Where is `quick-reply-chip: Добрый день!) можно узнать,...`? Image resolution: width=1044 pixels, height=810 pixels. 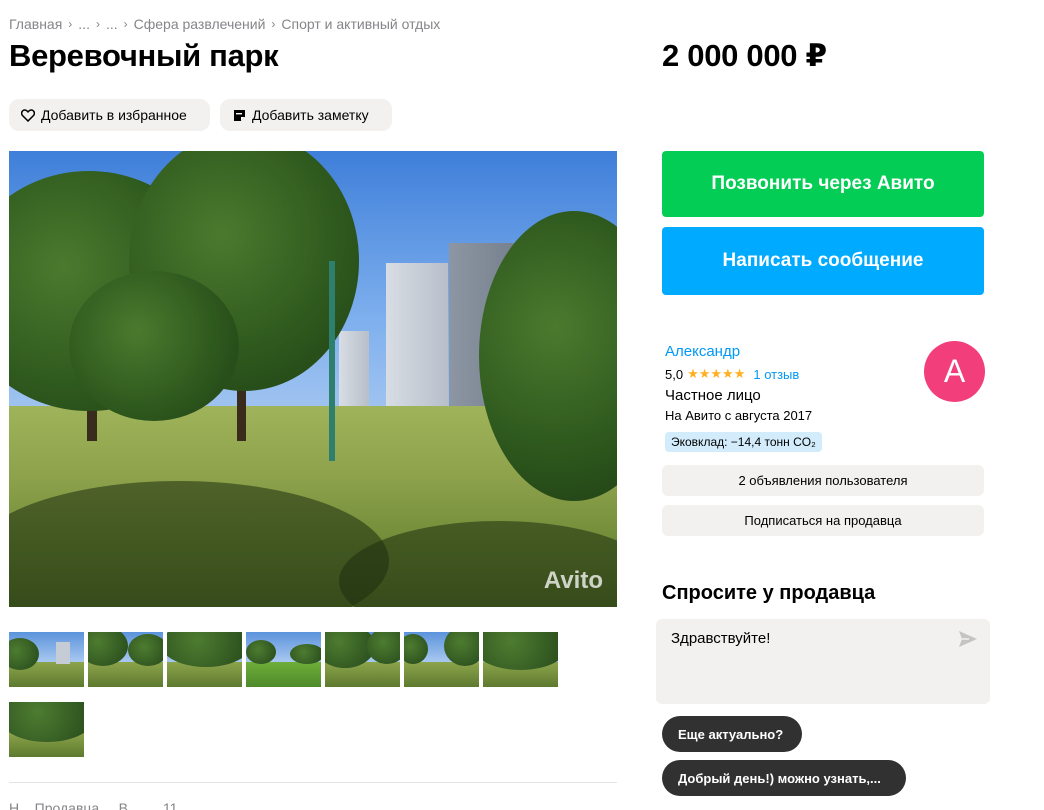 quick-reply-chip: Добрый день!) можно узнать,... is located at coordinates (784, 778).